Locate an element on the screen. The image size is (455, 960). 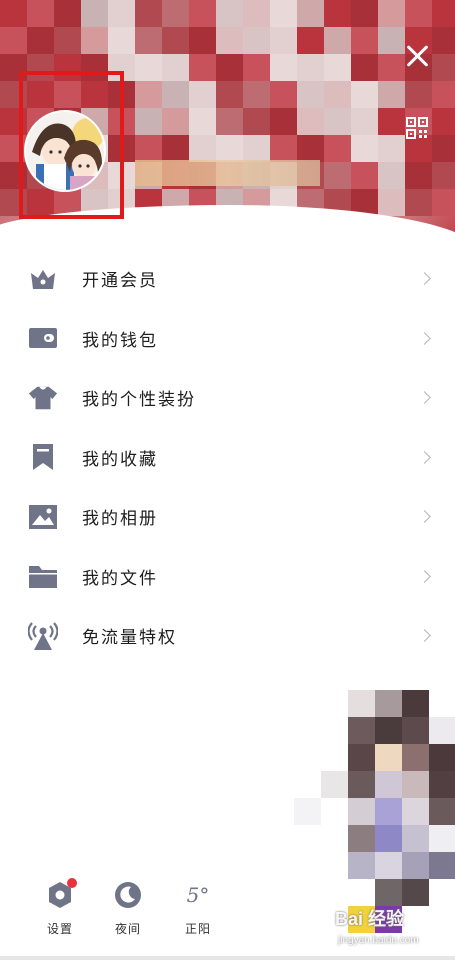
shirt-icon is located at coordinates (43, 398).